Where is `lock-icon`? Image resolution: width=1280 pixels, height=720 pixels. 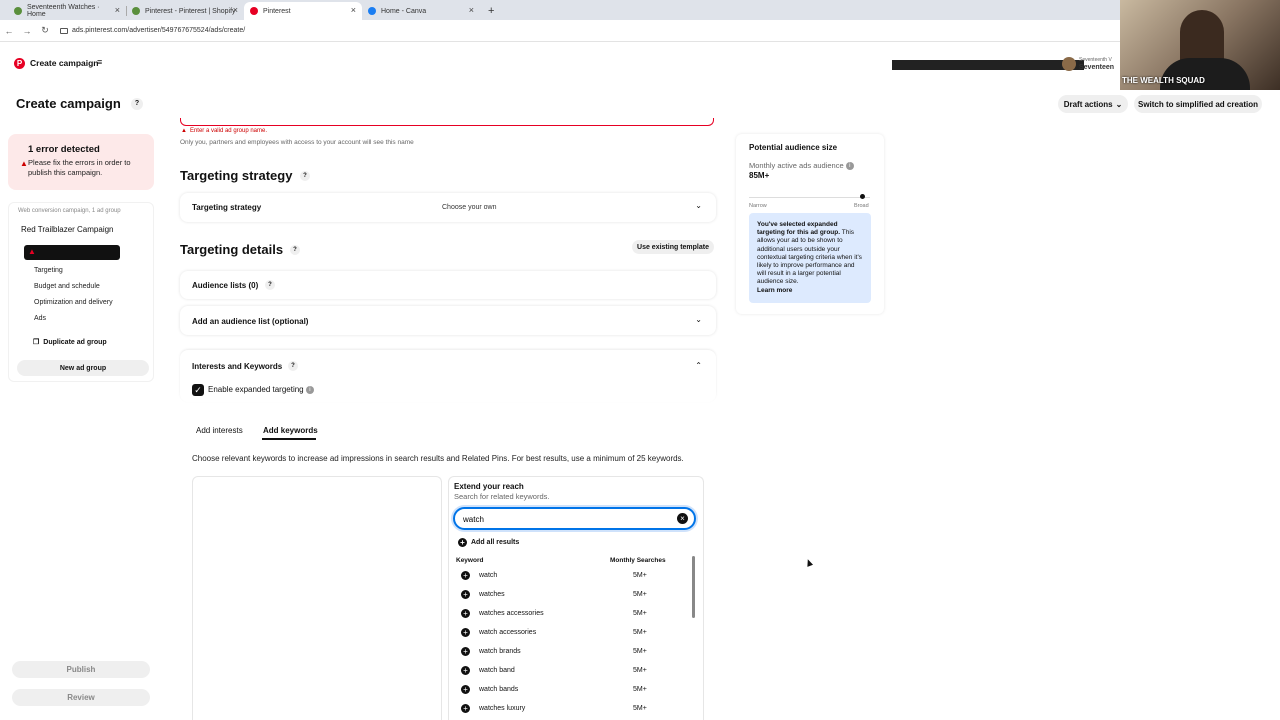 lock-icon is located at coordinates (64, 30).